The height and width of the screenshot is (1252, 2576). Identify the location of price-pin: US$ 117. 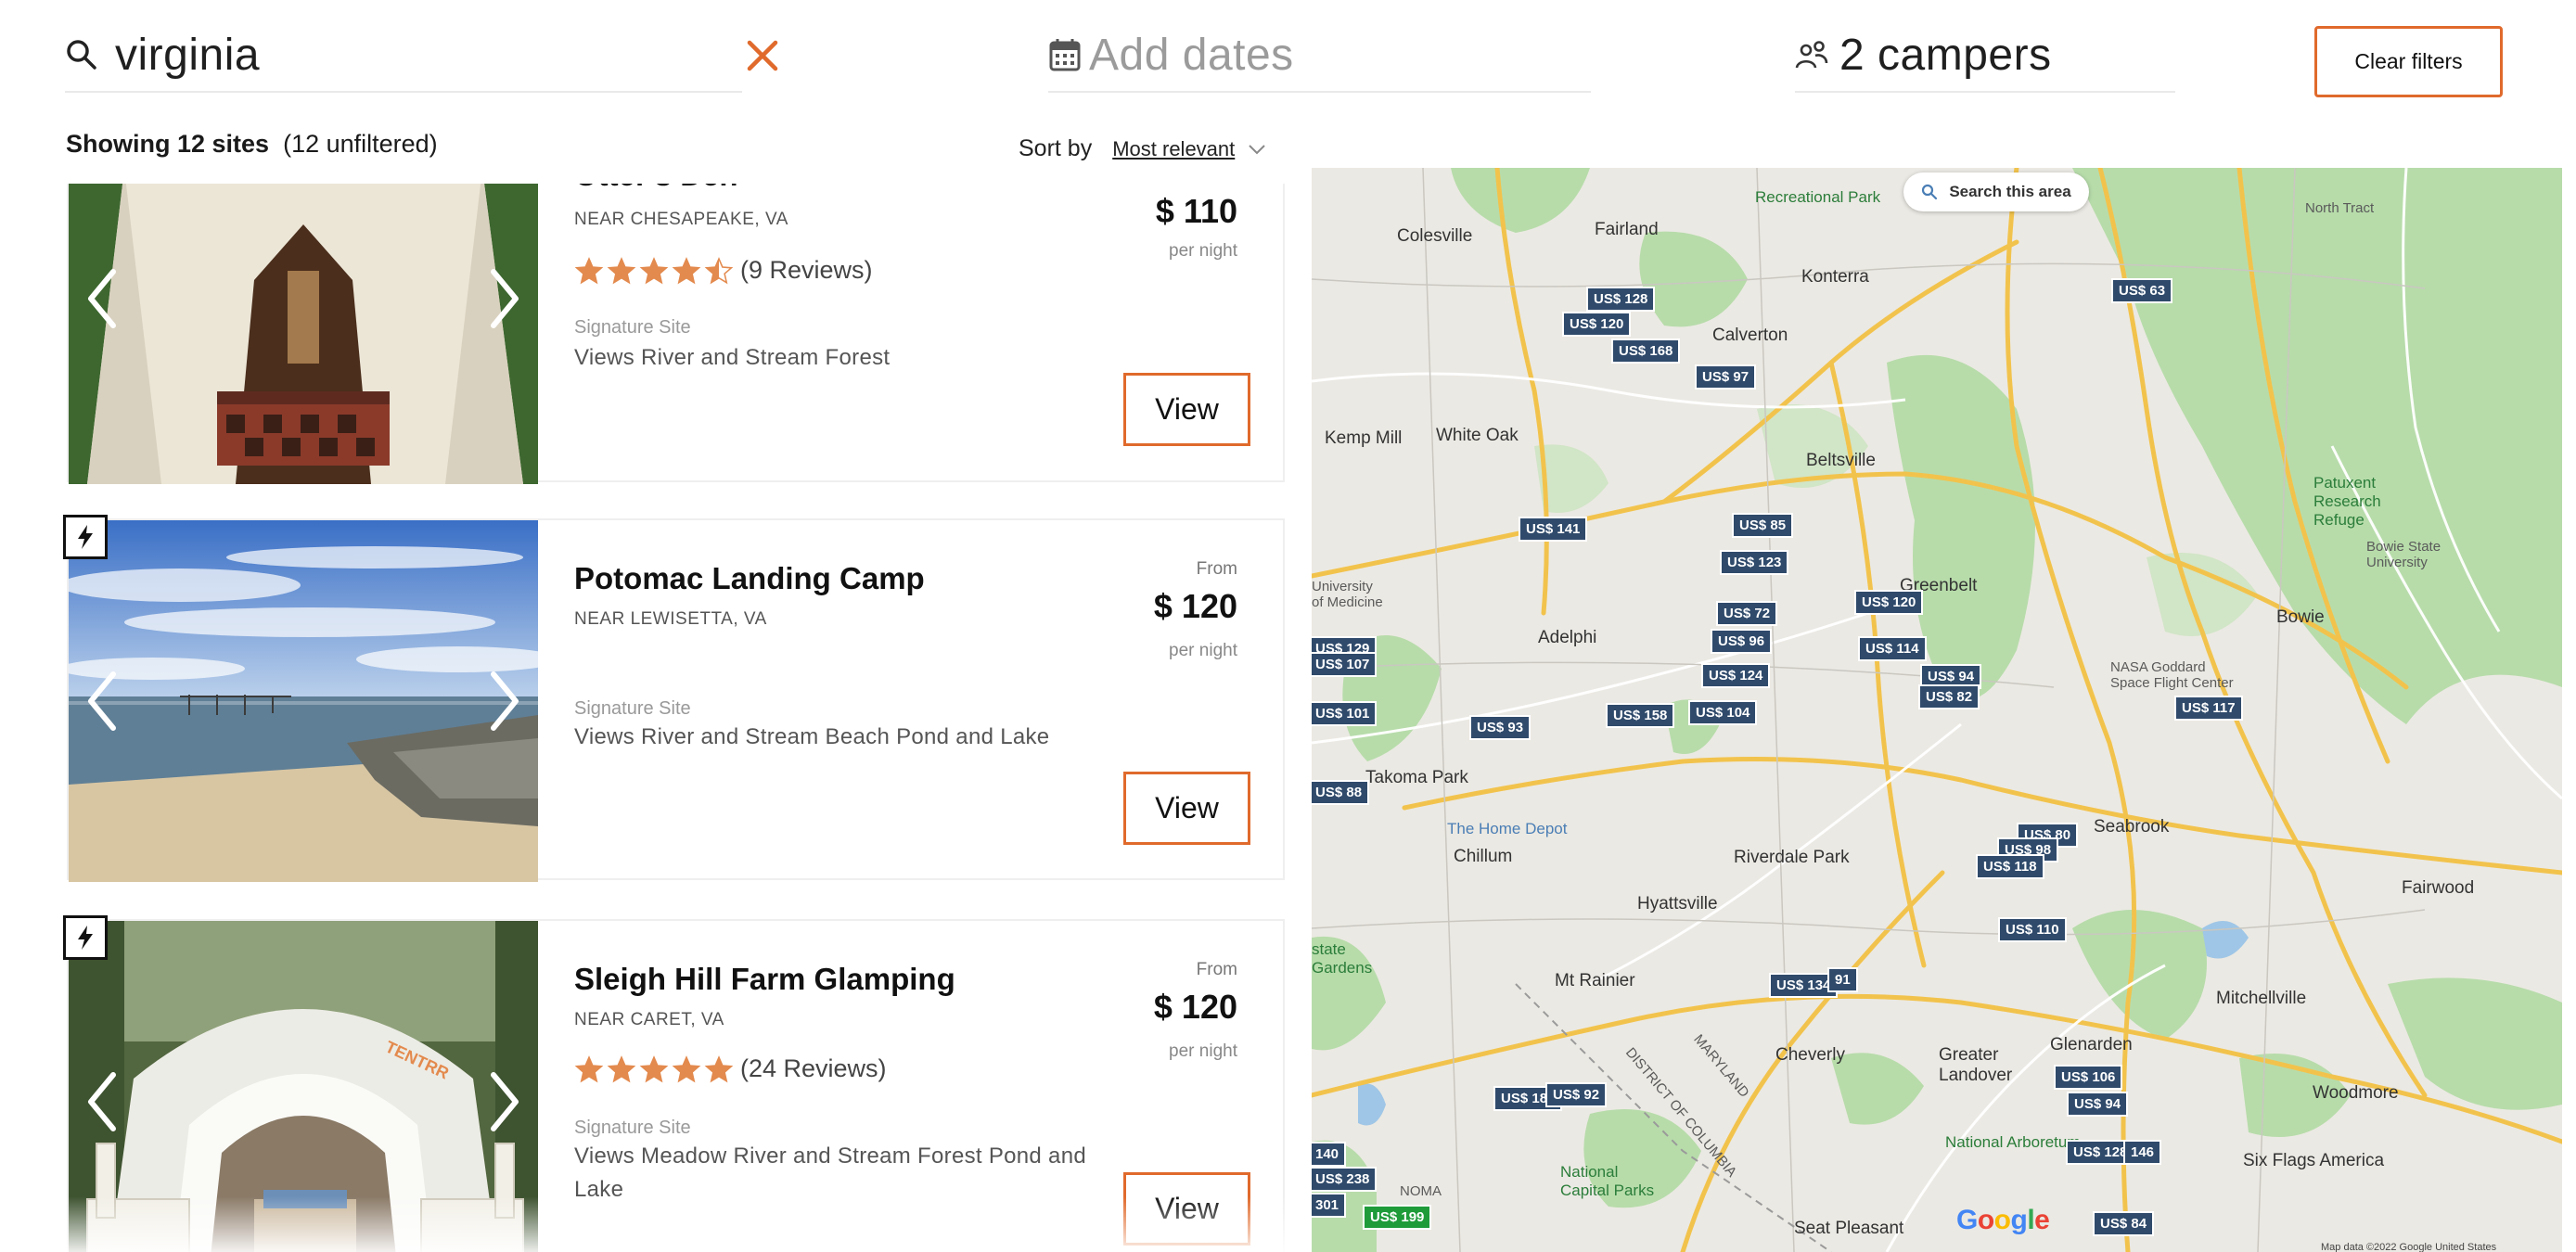
(2208, 709).